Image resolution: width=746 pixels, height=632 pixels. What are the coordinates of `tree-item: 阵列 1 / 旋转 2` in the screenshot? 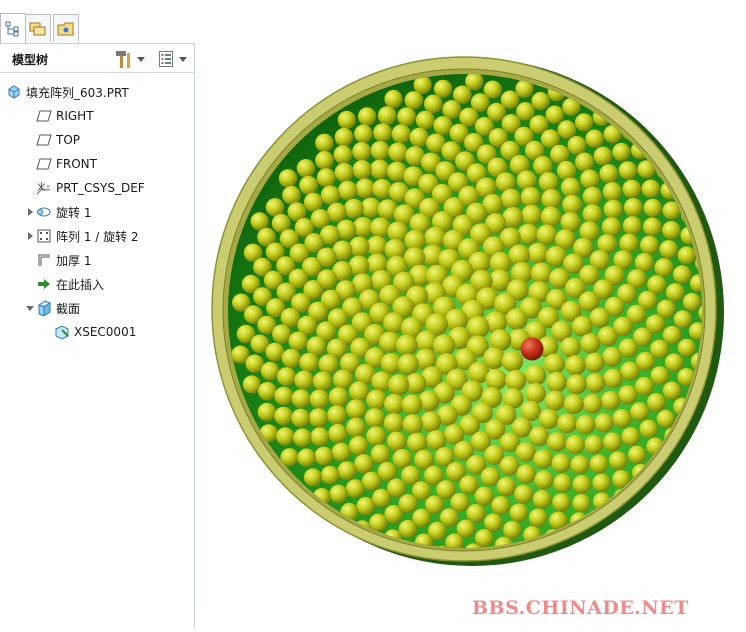 It's located at (97, 236).